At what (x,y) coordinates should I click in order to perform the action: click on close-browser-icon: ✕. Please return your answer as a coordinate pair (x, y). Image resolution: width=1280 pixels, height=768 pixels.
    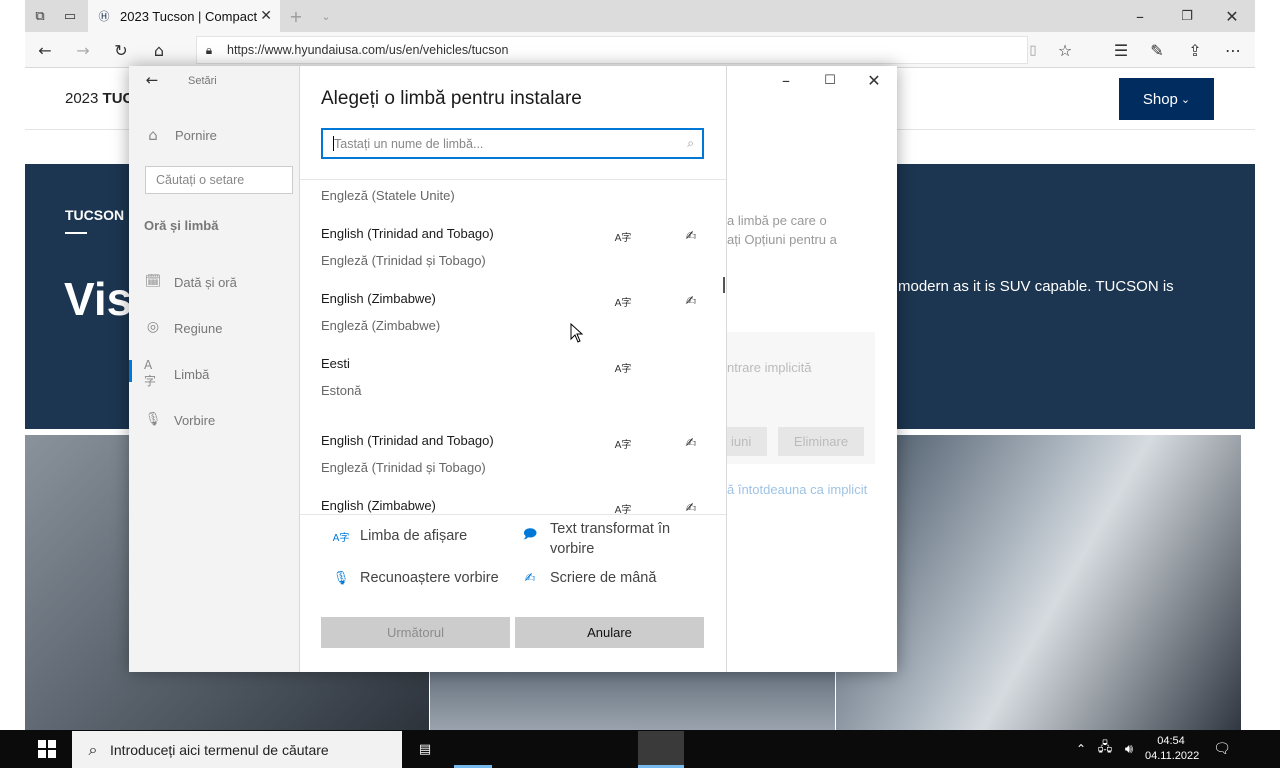
    Looking at the image, I should click on (1232, 16).